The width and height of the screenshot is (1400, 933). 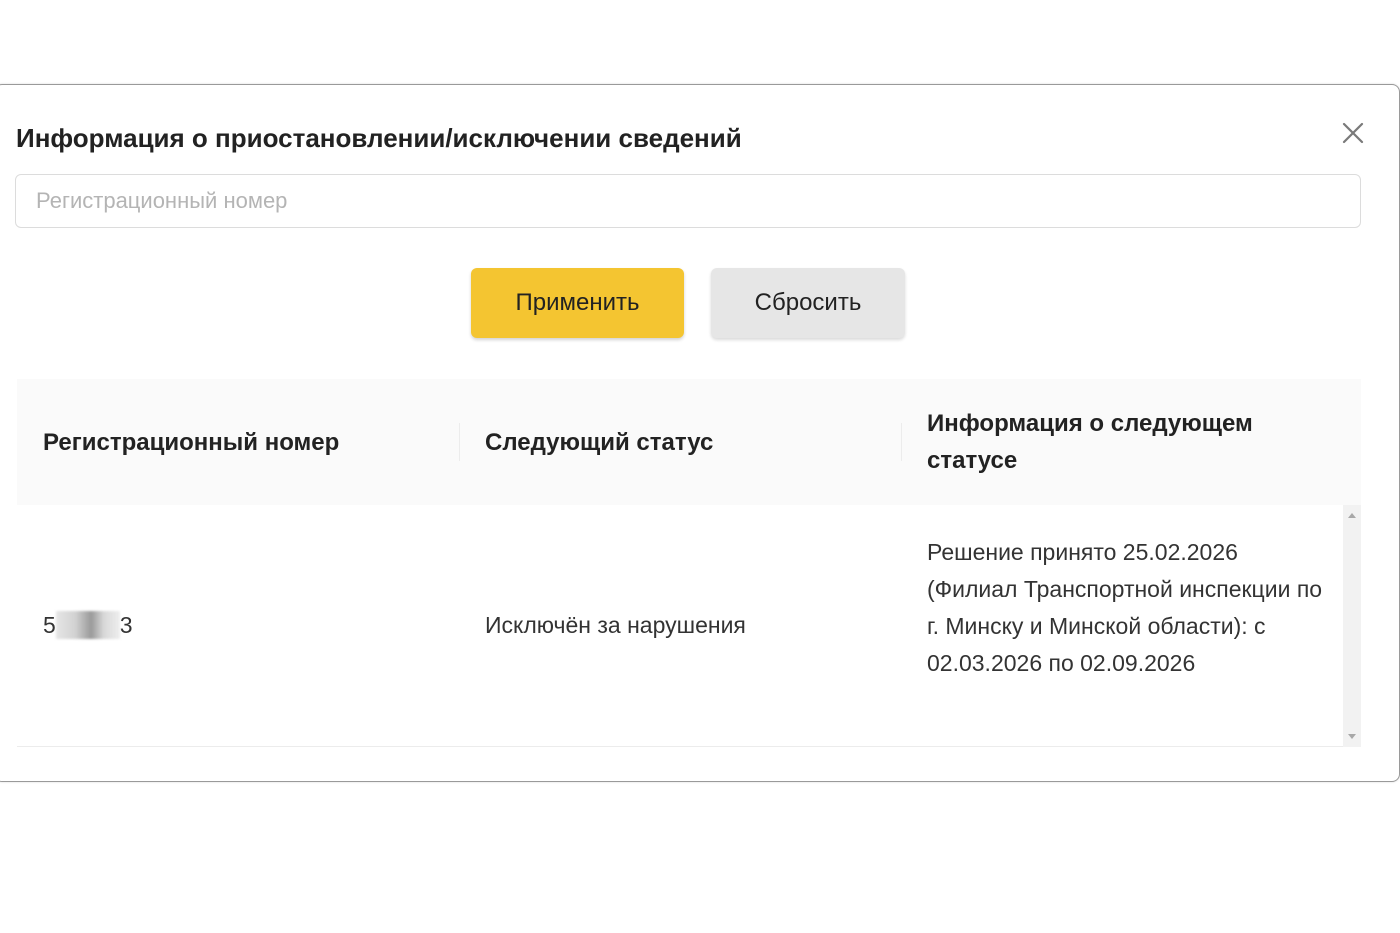 I want to click on close-icon, so click(x=1353, y=133).